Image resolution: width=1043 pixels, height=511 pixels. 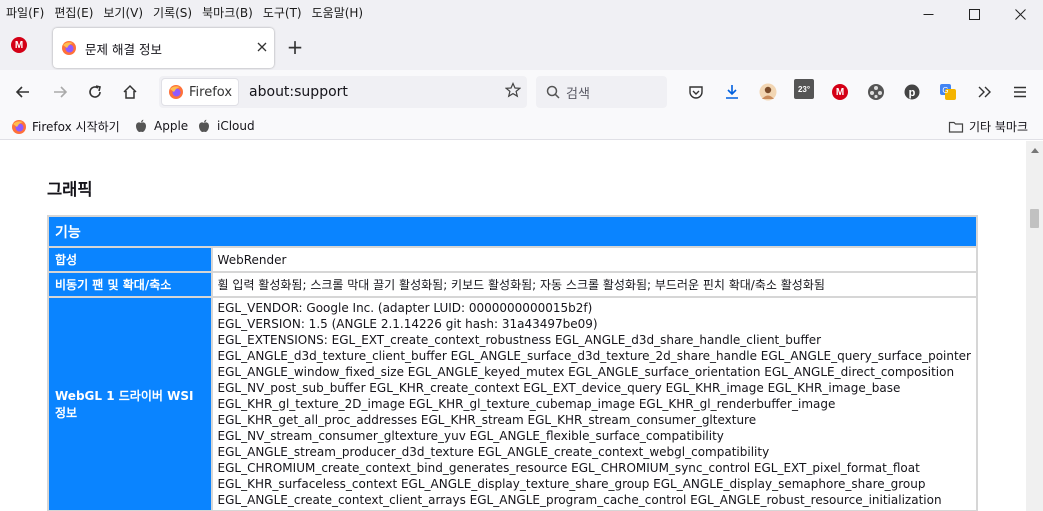 I want to click on mega-extension-button: M, so click(x=840, y=92).